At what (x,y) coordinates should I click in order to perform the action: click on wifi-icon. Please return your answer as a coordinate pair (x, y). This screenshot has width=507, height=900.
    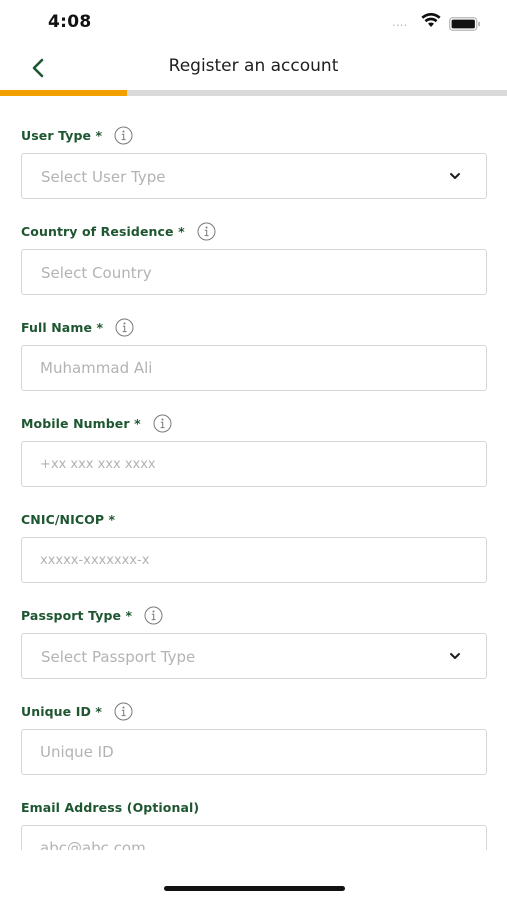
    Looking at the image, I should click on (431, 22).